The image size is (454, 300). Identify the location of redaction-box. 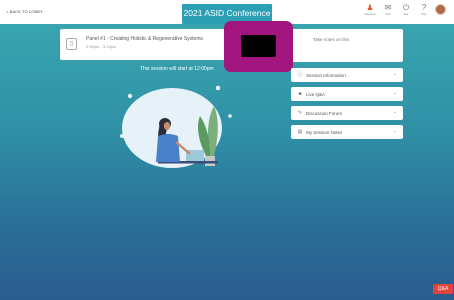
(258, 46).